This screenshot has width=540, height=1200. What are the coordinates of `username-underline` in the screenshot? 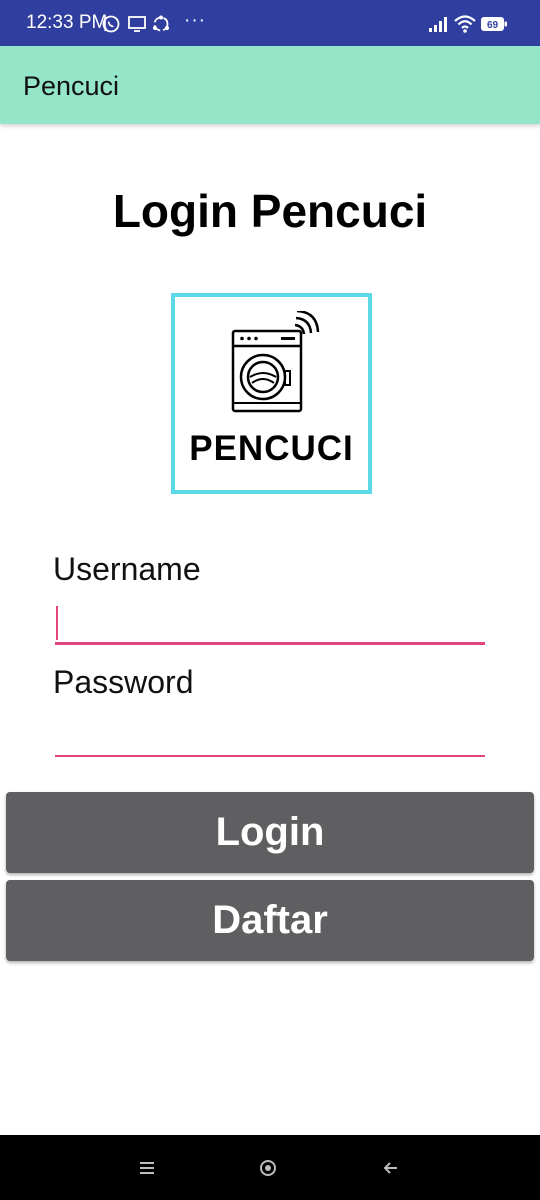 It's located at (270, 643).